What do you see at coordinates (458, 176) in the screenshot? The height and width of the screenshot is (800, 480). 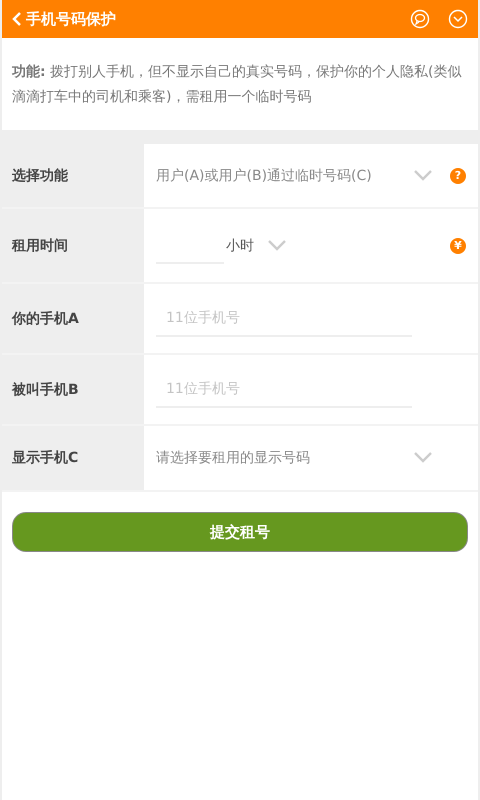 I see `help-badge: ?` at bounding box center [458, 176].